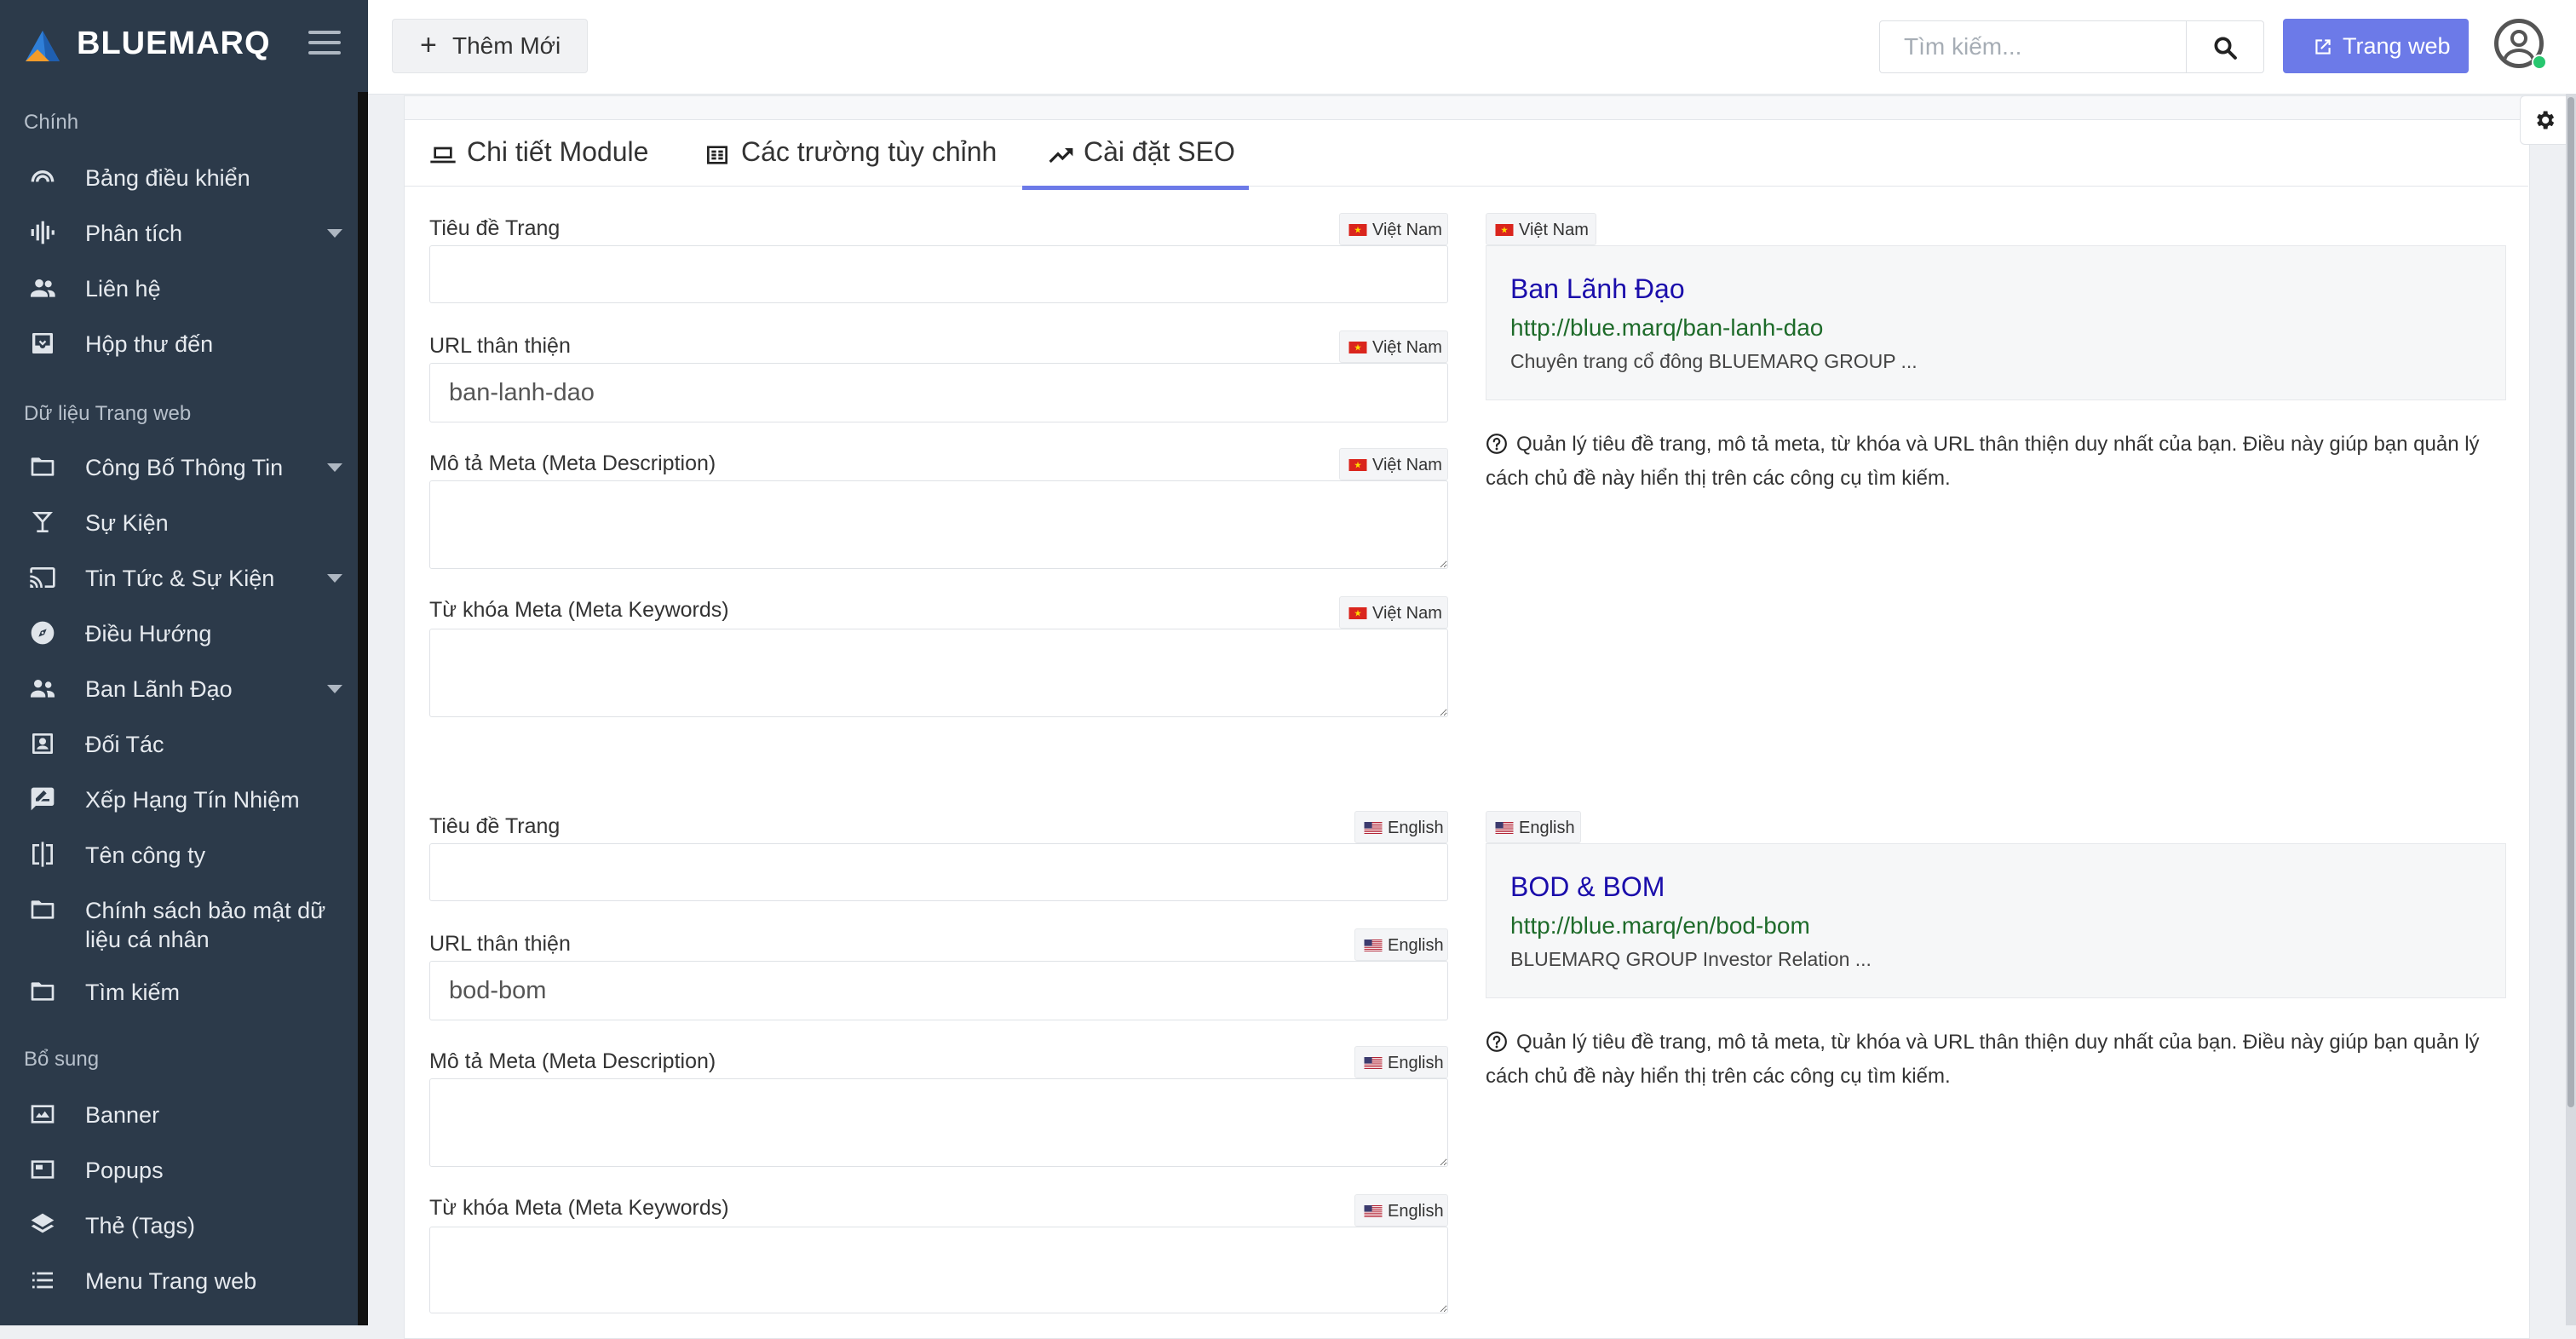 The height and width of the screenshot is (1339, 2576). I want to click on friendly-url-label: URL thân thiện, so click(500, 346).